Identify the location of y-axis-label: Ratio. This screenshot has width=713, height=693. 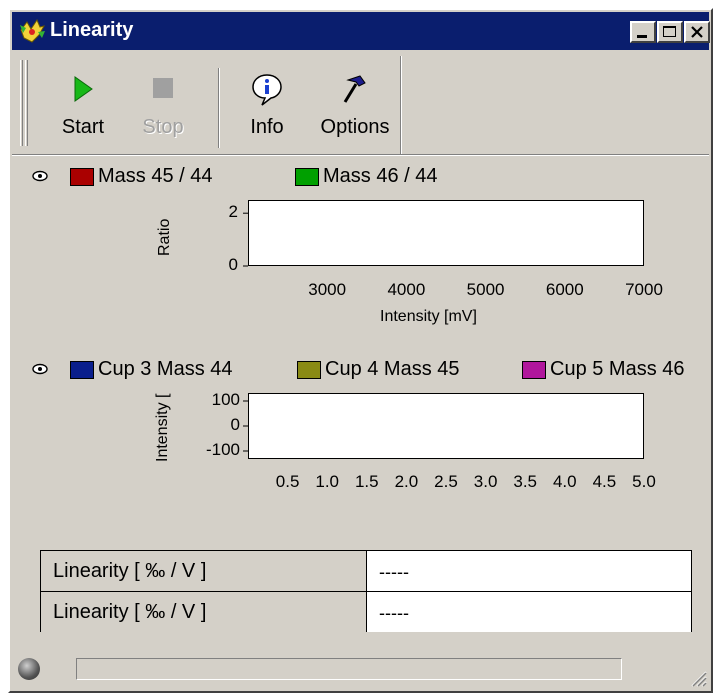
(164, 237).